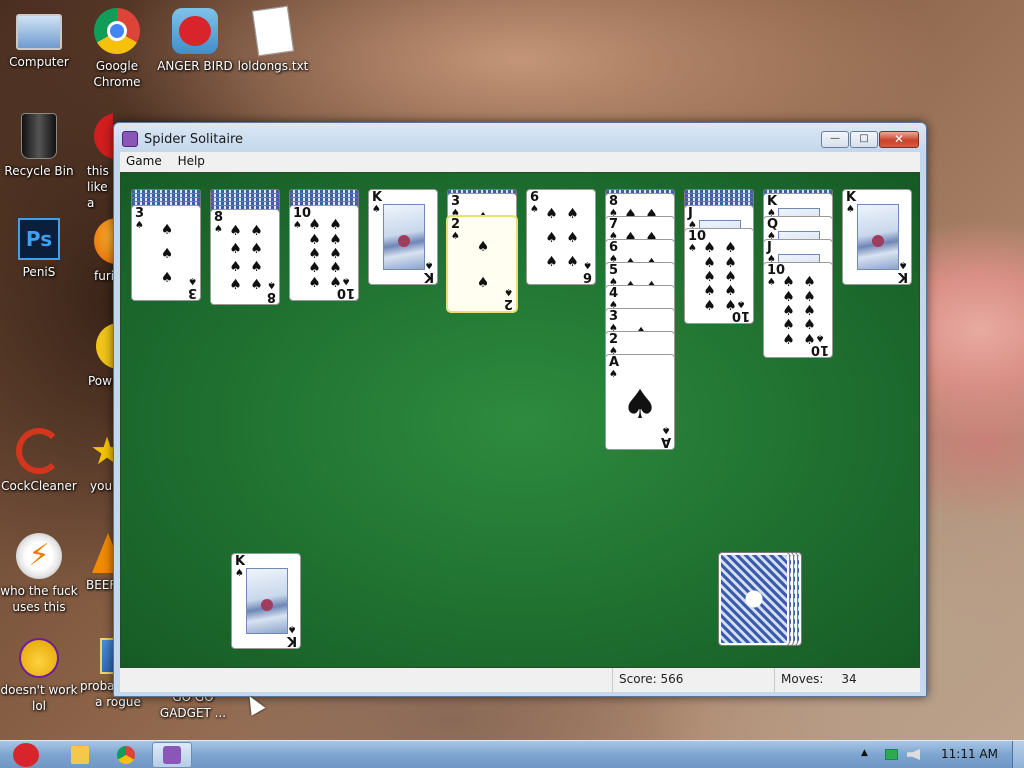  Describe the element at coordinates (39, 676) in the screenshot. I see `desktop-icon-yahoo: doesn't work lol` at that location.